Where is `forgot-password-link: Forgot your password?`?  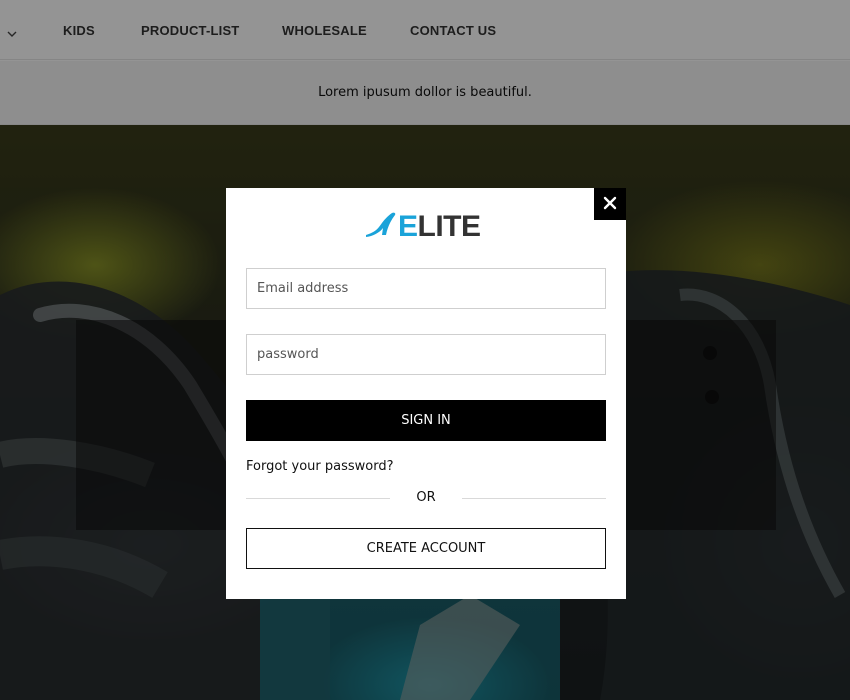
forgot-password-link: Forgot your password? is located at coordinates (320, 466).